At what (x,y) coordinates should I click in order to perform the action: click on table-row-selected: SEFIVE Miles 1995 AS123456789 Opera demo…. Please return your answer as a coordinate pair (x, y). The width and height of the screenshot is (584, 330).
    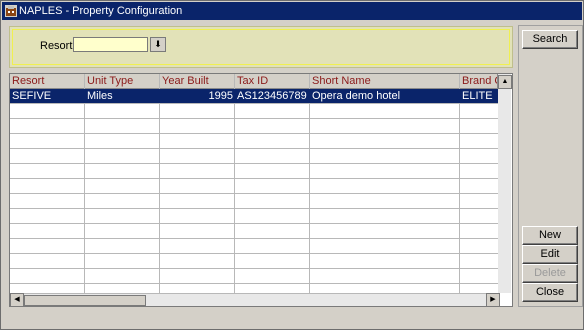
    Looking at the image, I should click on (254, 96).